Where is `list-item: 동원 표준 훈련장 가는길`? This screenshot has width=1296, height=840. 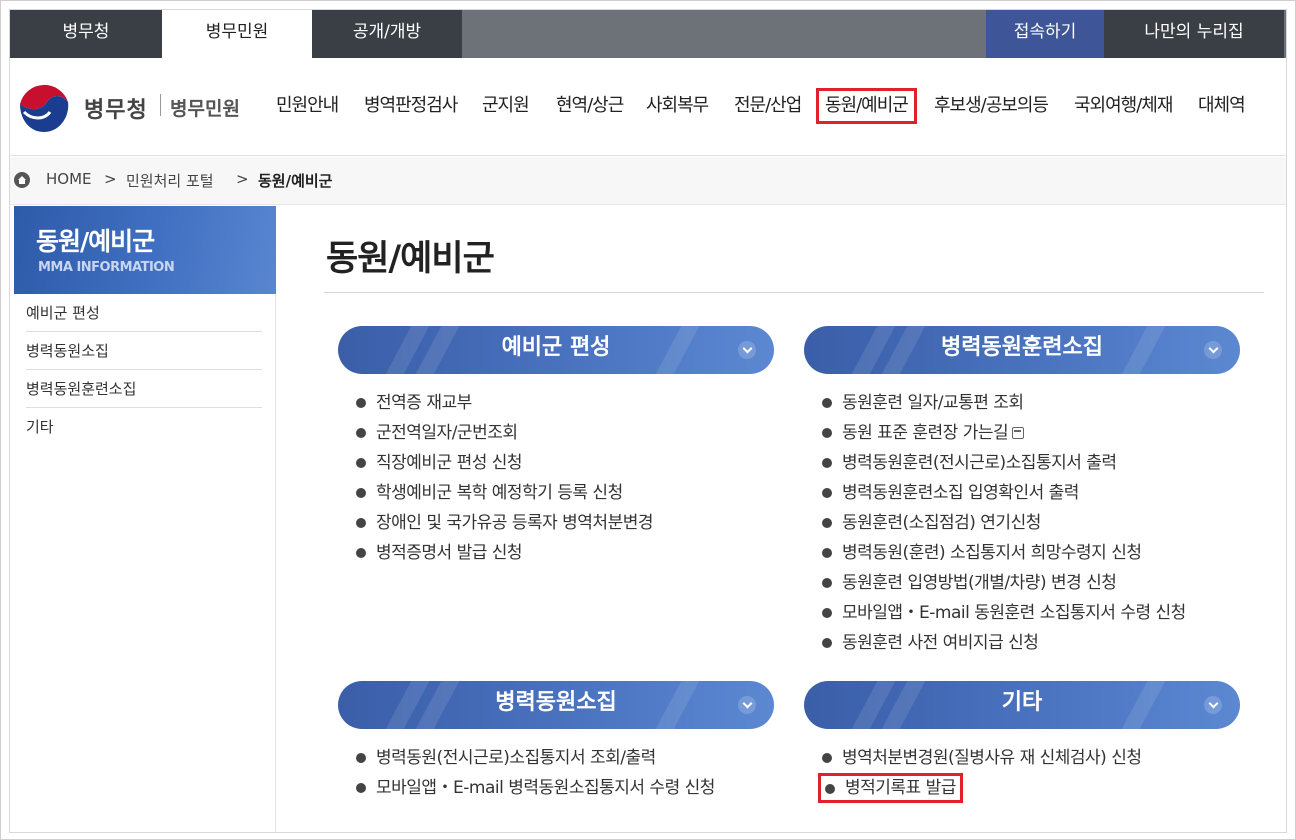 list-item: 동원 표준 훈련장 가는길 is located at coordinates (1004, 433).